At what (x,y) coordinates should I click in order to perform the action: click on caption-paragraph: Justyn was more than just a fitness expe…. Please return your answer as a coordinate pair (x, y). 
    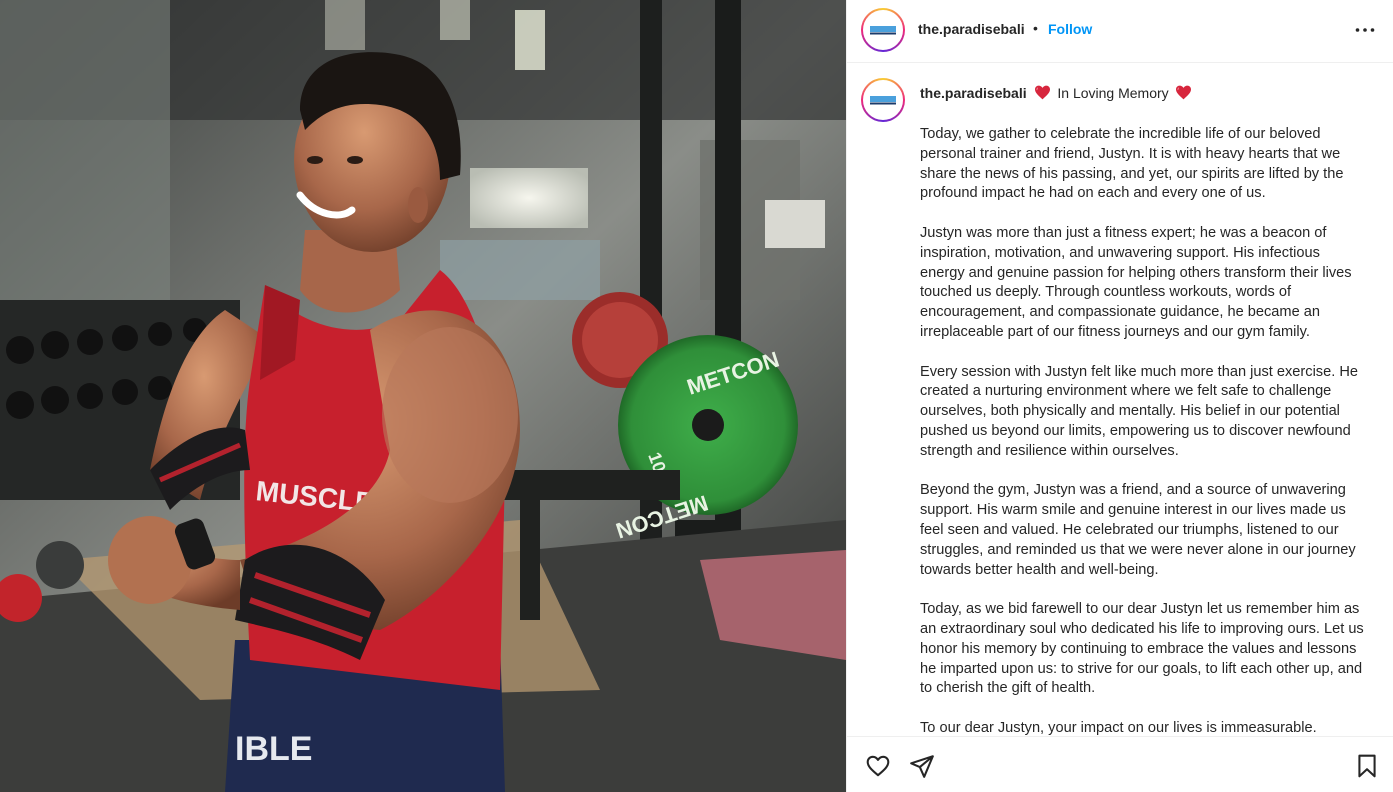
    Looking at the image, I should click on (1136, 282).